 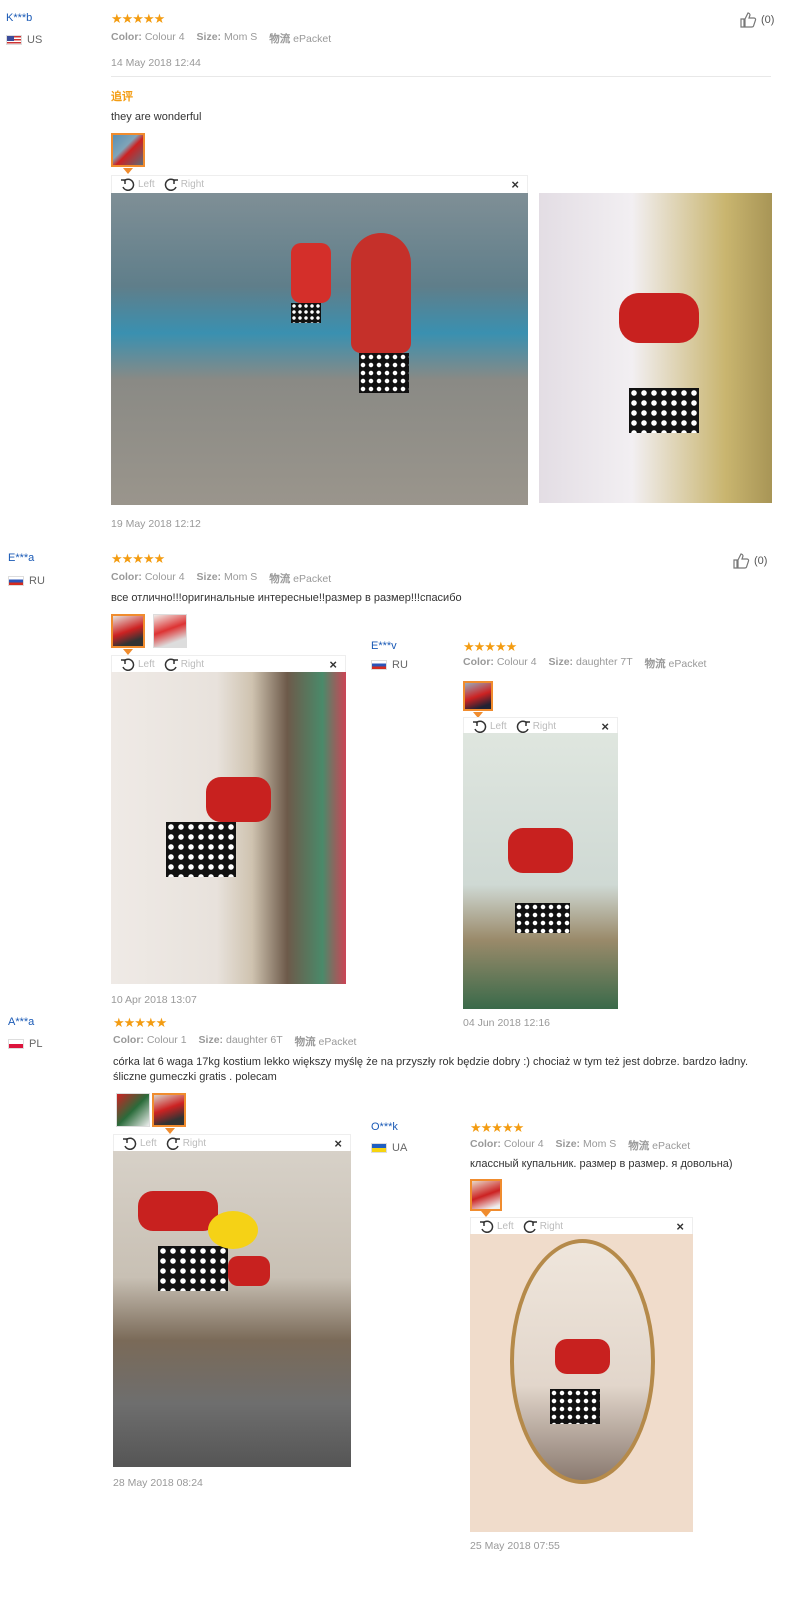 I want to click on reviewer-country: US, so click(x=24, y=40).